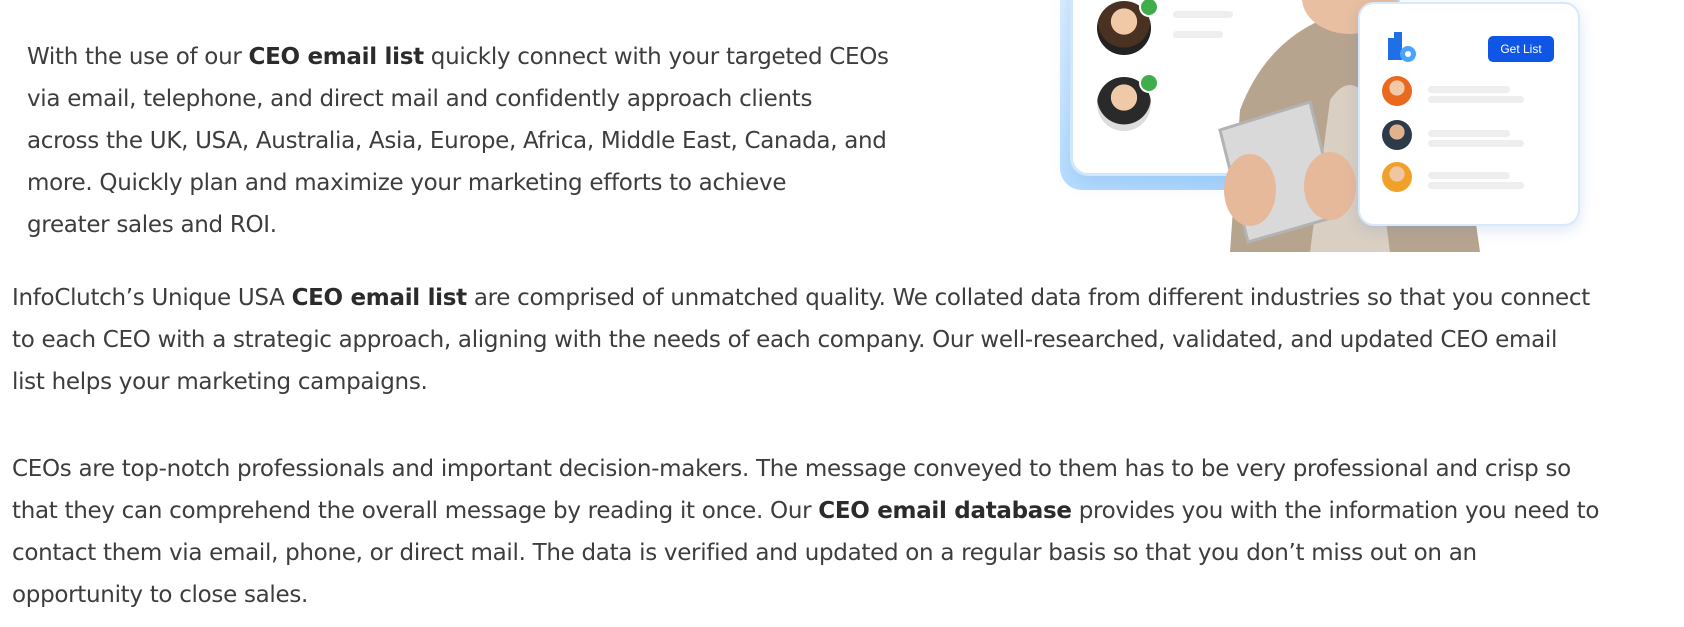 Image resolution: width=1684 pixels, height=627 pixels. I want to click on get-list-button: Get List, so click(1521, 49).